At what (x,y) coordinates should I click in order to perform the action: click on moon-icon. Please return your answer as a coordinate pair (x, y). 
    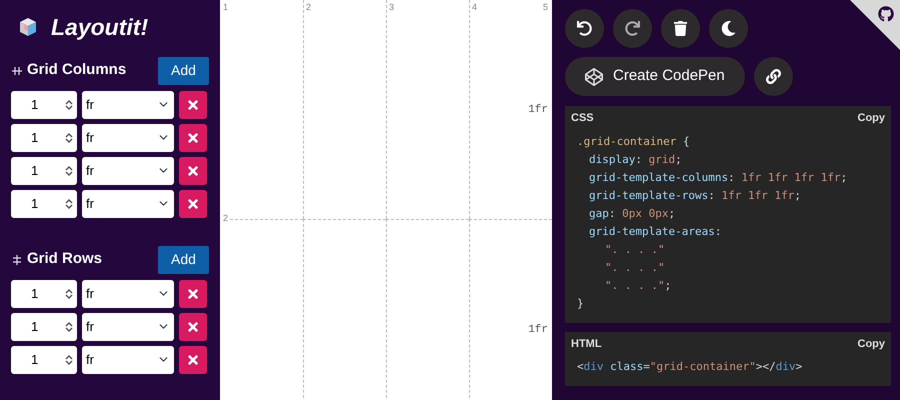
    Looking at the image, I should click on (728, 28).